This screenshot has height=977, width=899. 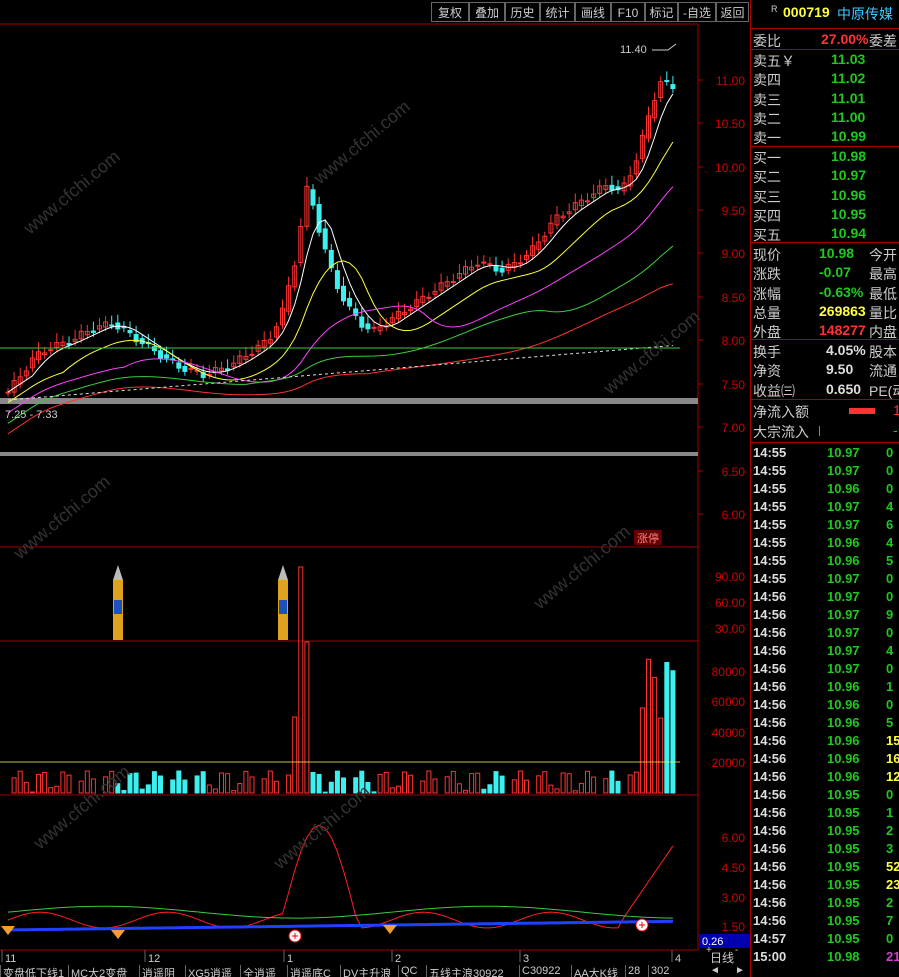 I want to click on quote-label: 涨幅, so click(x=767, y=293).